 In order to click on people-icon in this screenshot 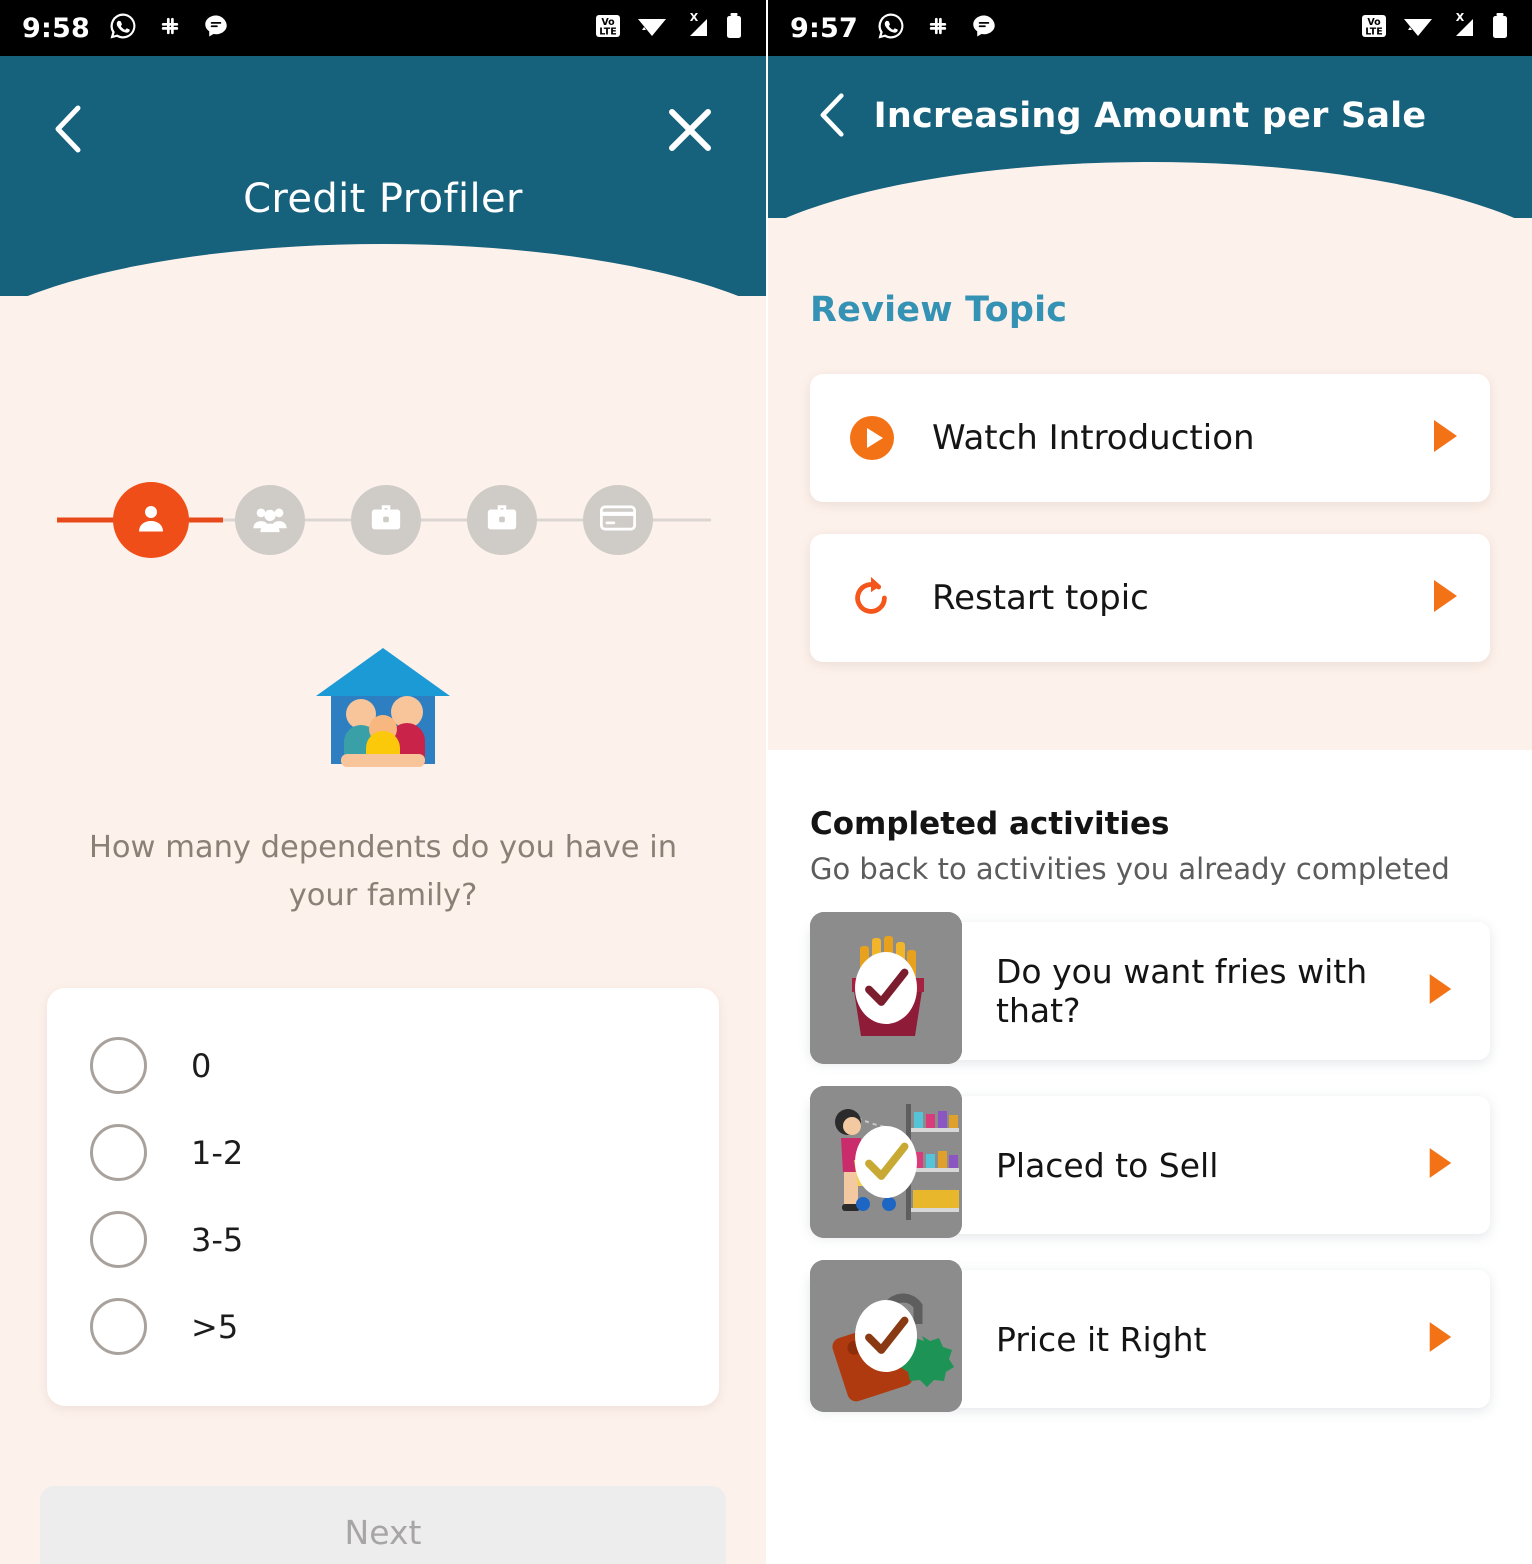, I will do `click(270, 520)`.